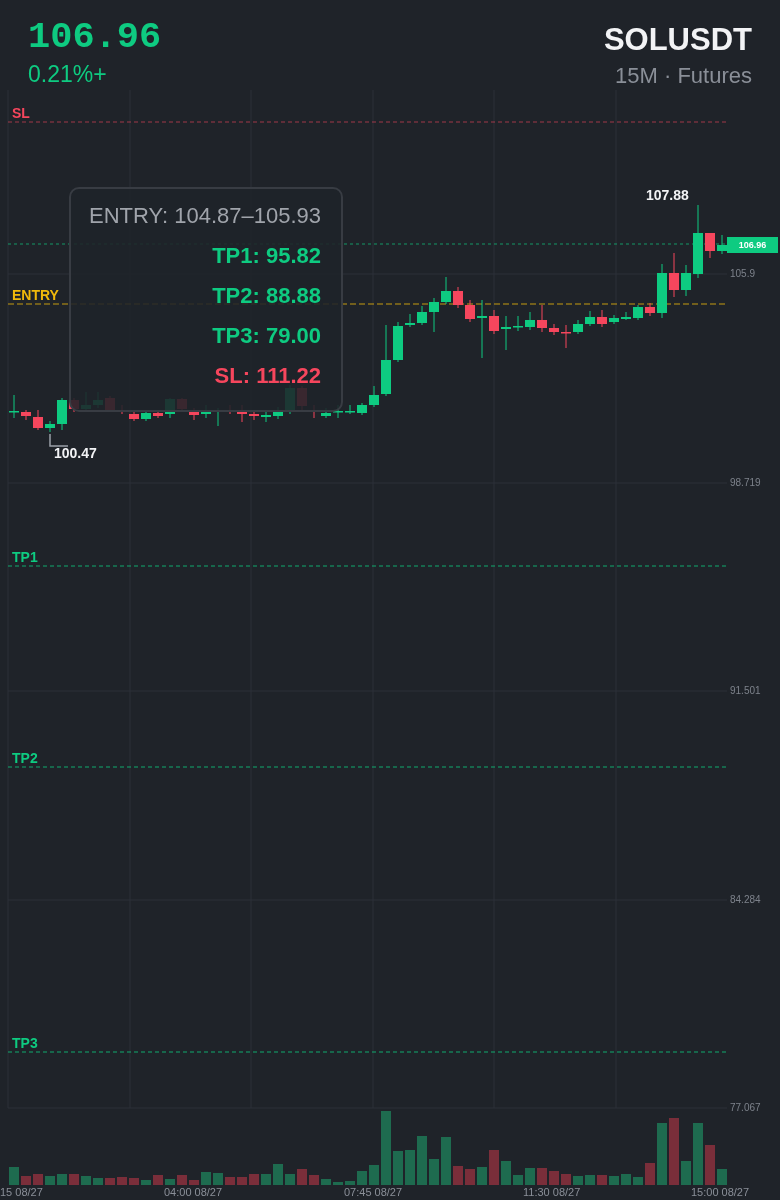  Describe the element at coordinates (25, 758) in the screenshot. I see `level-label: TP2` at that location.